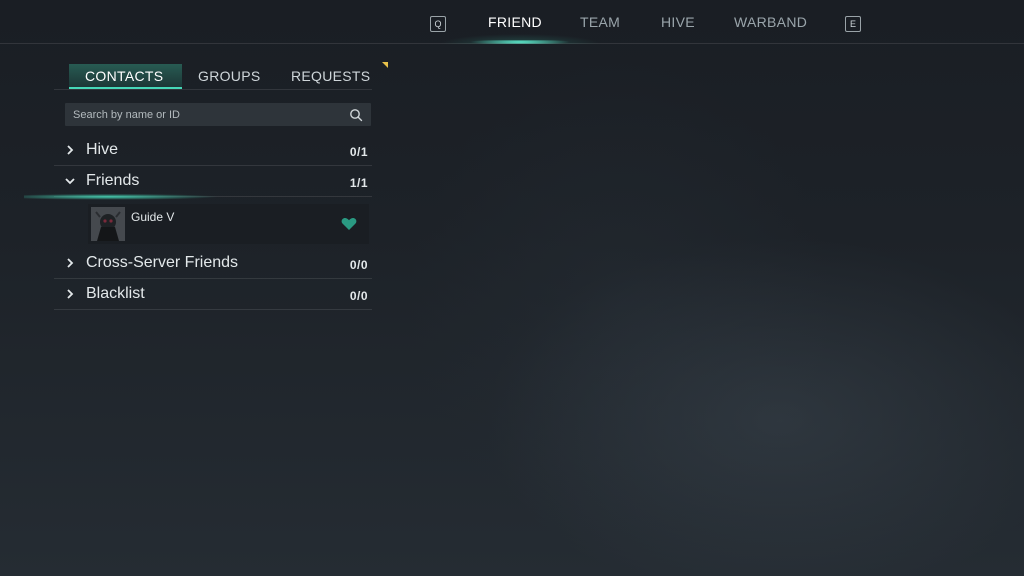  What do you see at coordinates (228, 224) in the screenshot?
I see `friend-list-item: Guide V` at bounding box center [228, 224].